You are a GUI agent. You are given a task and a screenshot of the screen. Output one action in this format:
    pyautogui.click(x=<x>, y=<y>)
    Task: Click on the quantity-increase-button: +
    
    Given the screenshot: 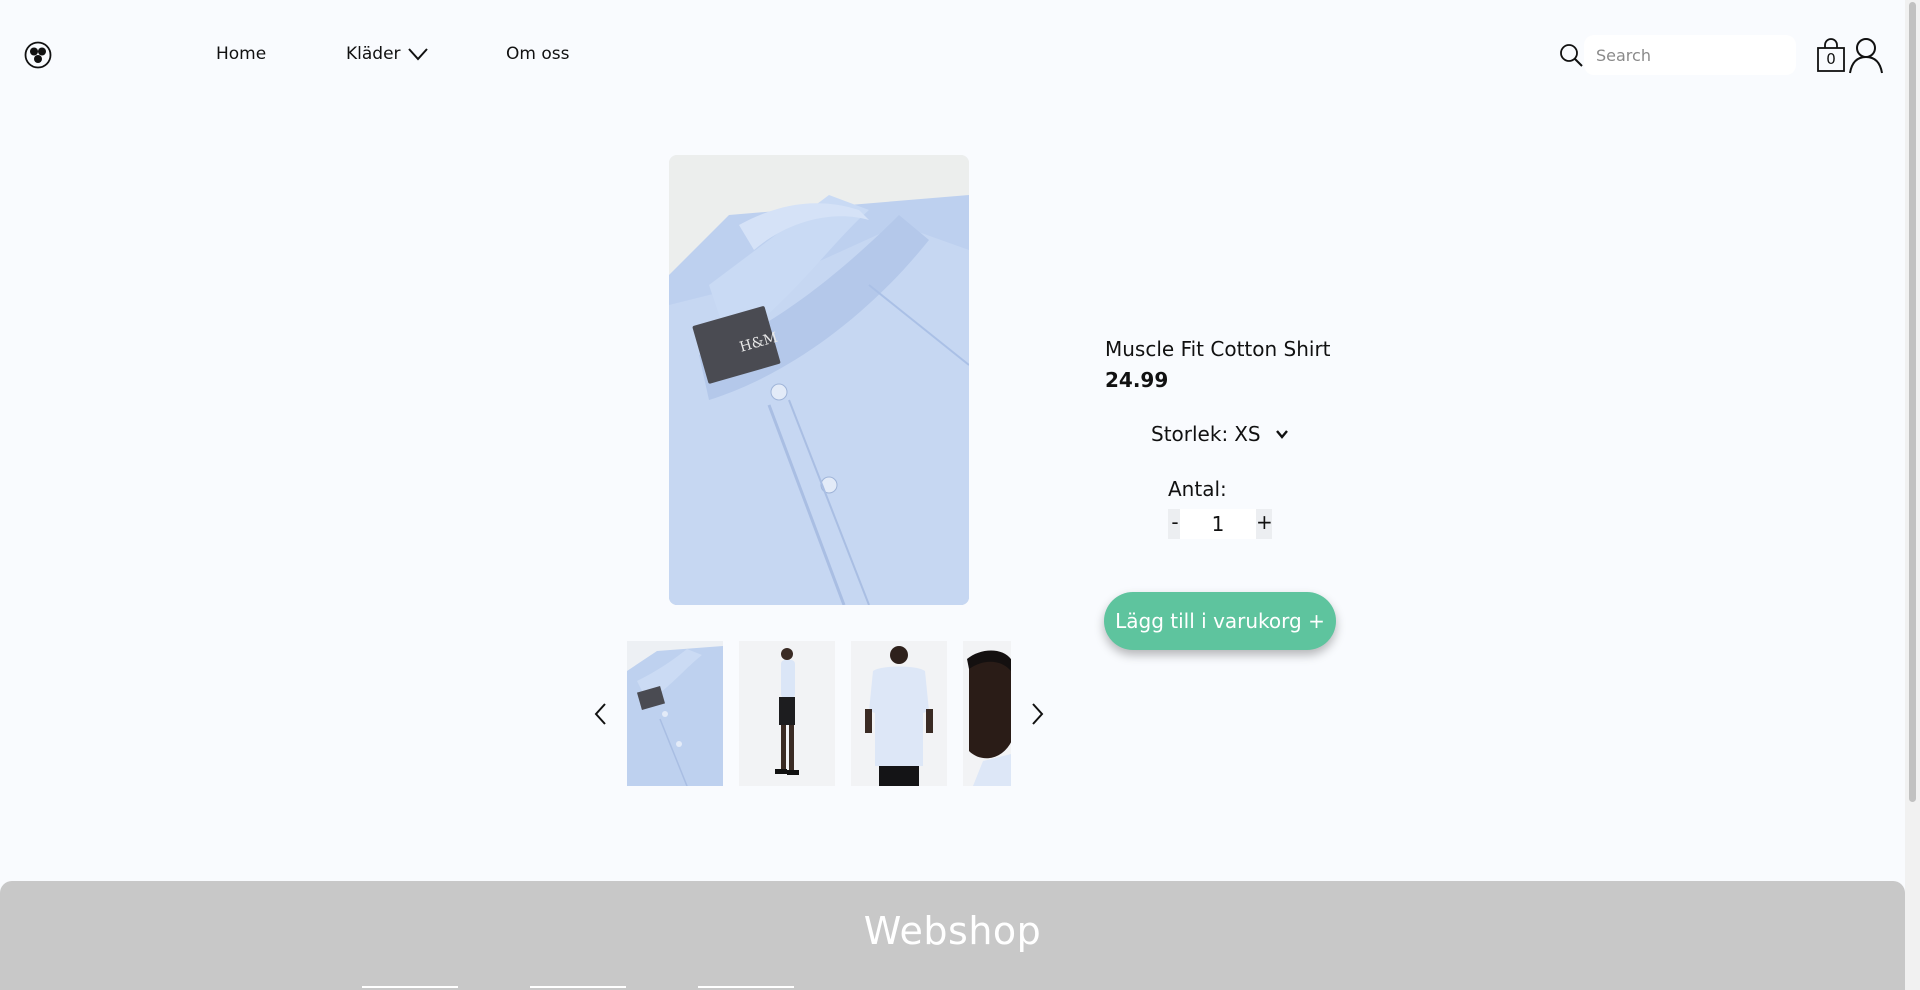 What is the action you would take?
    pyautogui.click(x=1264, y=524)
    